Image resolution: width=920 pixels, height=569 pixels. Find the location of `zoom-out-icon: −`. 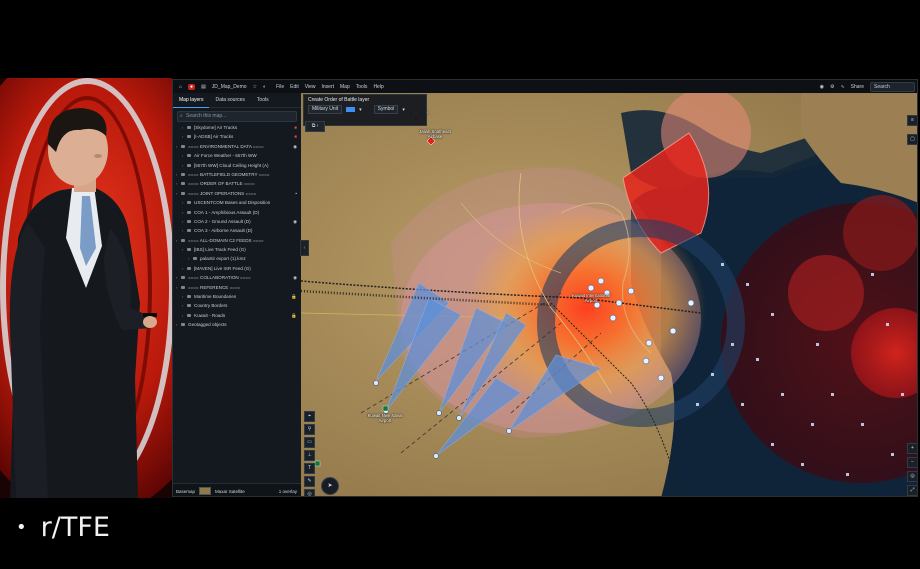

zoom-out-icon: − is located at coordinates (912, 462).